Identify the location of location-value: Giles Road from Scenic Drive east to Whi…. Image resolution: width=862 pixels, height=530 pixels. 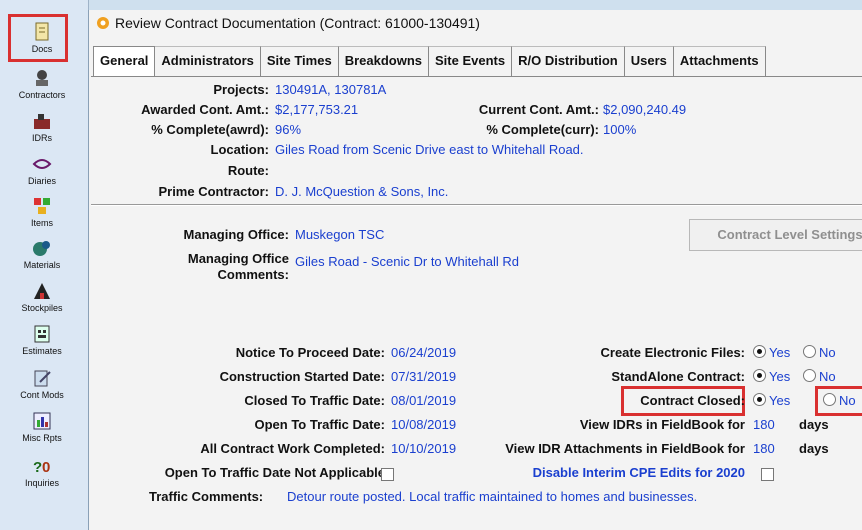
(429, 149).